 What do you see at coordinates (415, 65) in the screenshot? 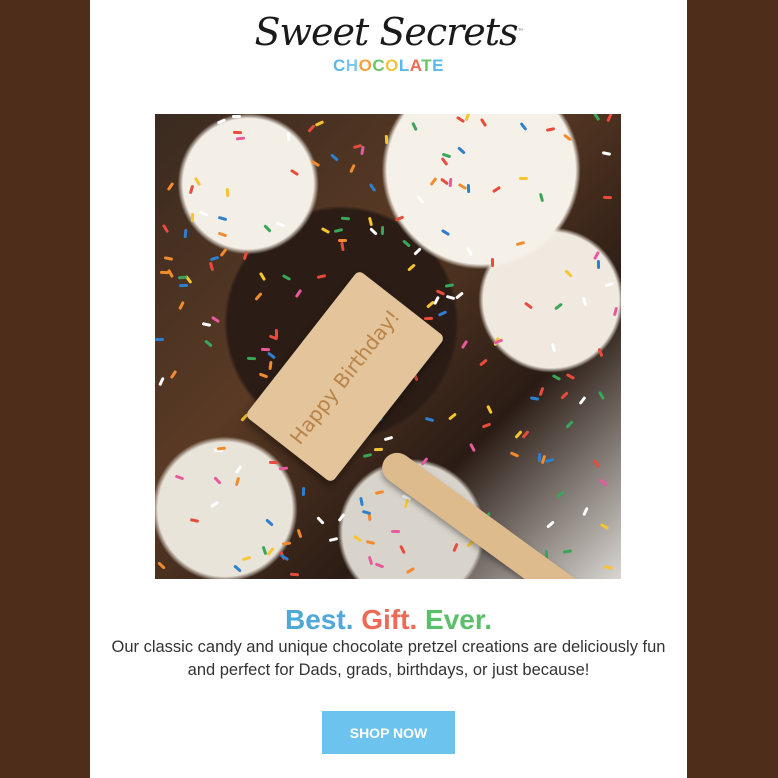
I see `logo-letter: A` at bounding box center [415, 65].